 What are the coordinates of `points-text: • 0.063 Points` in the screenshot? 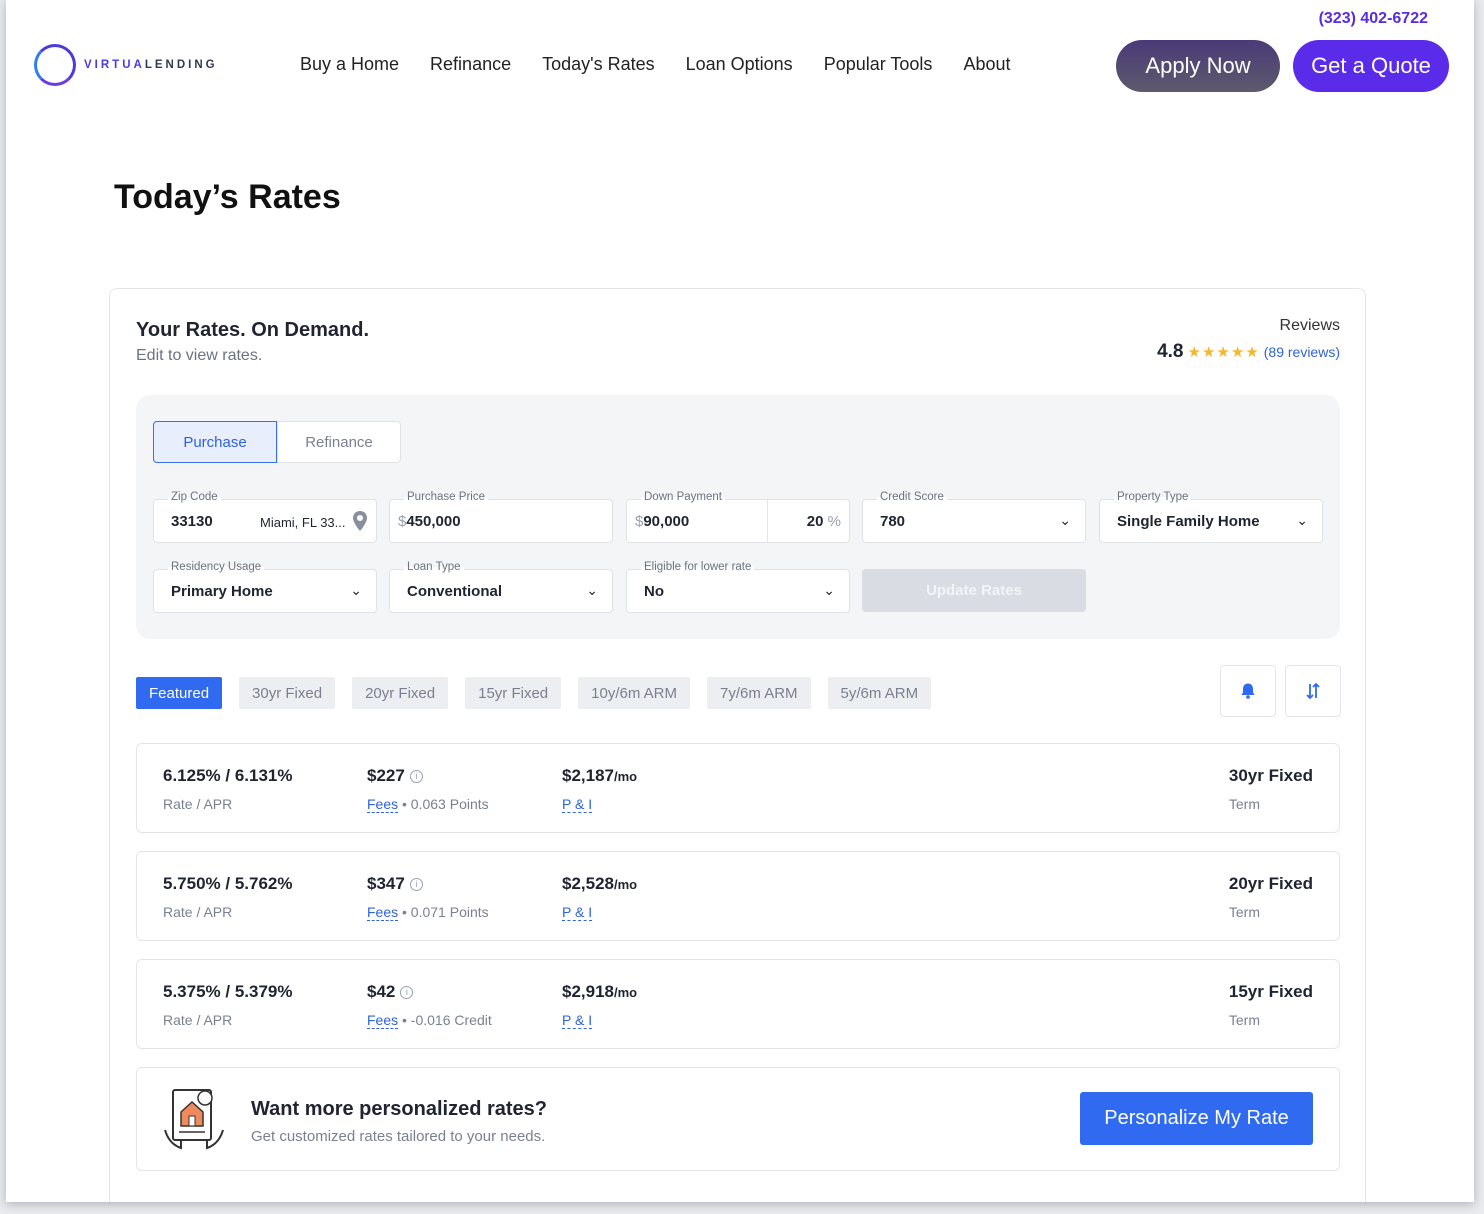 It's located at (445, 804).